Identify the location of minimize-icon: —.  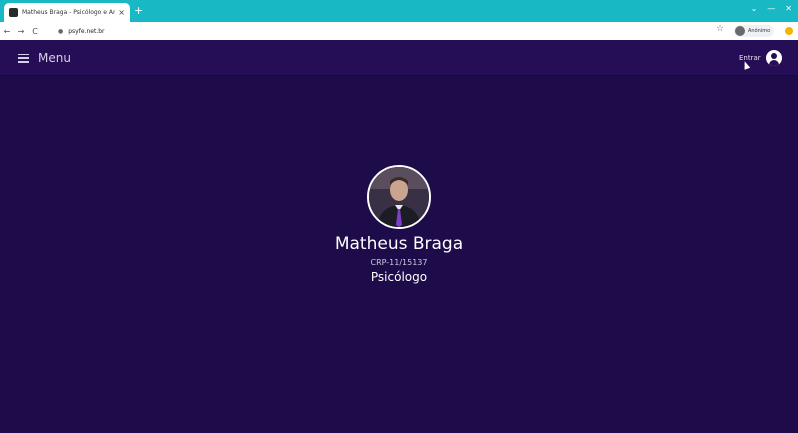
(771, 8).